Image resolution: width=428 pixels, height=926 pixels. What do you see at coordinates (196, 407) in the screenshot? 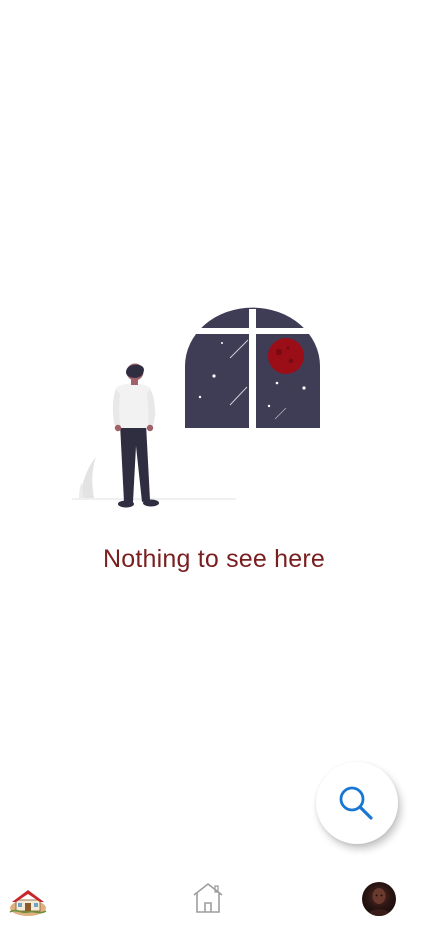
I see `empty-state-illustration` at bounding box center [196, 407].